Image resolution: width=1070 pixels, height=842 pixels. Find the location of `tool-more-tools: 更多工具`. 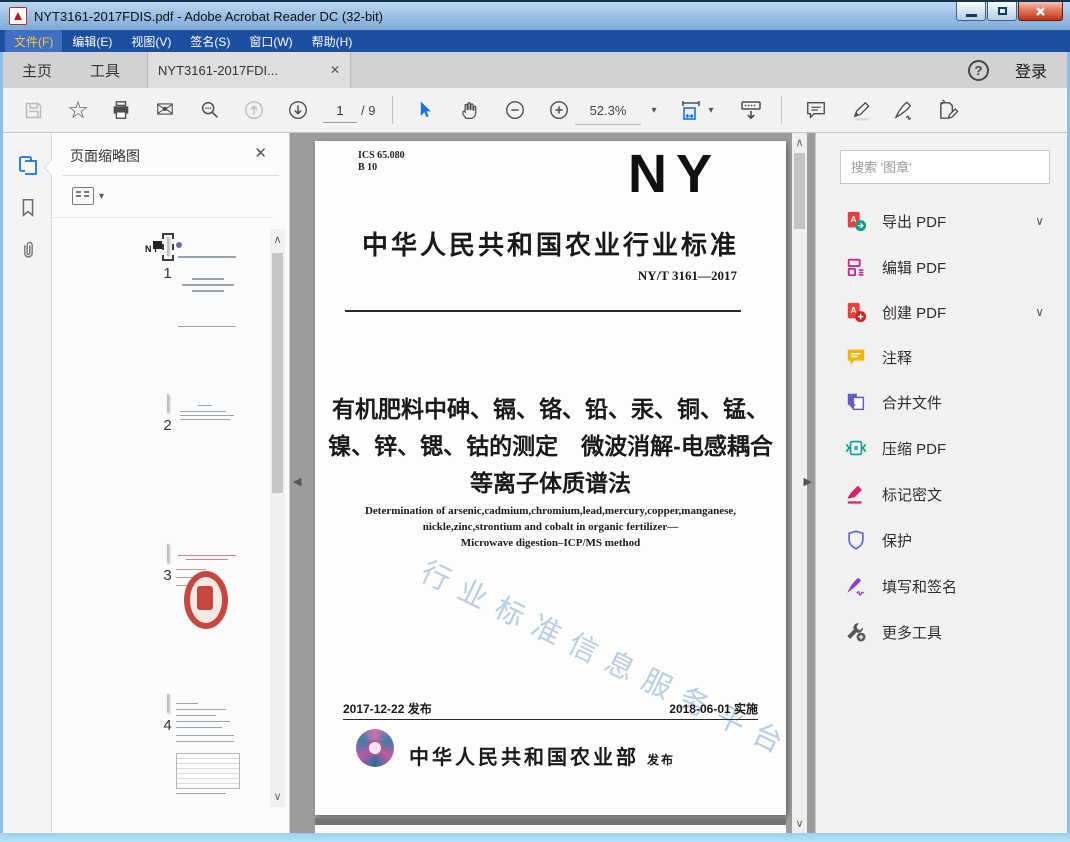

tool-more-tools: 更多工具 is located at coordinates (949, 632).